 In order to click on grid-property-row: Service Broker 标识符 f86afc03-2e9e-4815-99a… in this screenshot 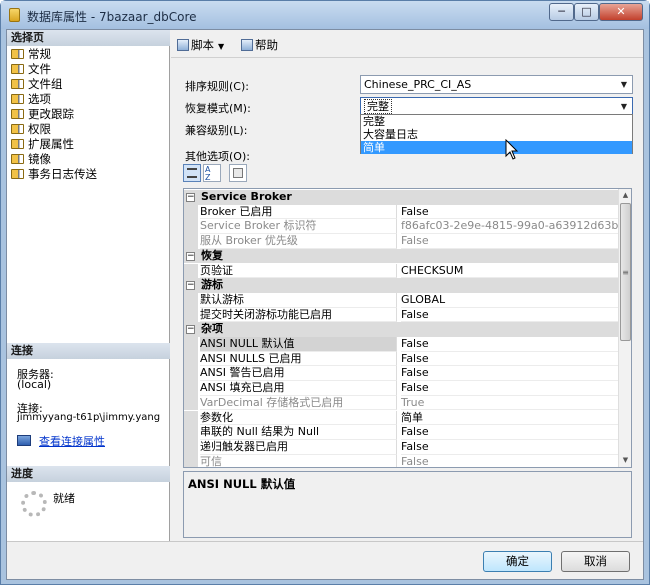, I will do `click(401, 227)`.